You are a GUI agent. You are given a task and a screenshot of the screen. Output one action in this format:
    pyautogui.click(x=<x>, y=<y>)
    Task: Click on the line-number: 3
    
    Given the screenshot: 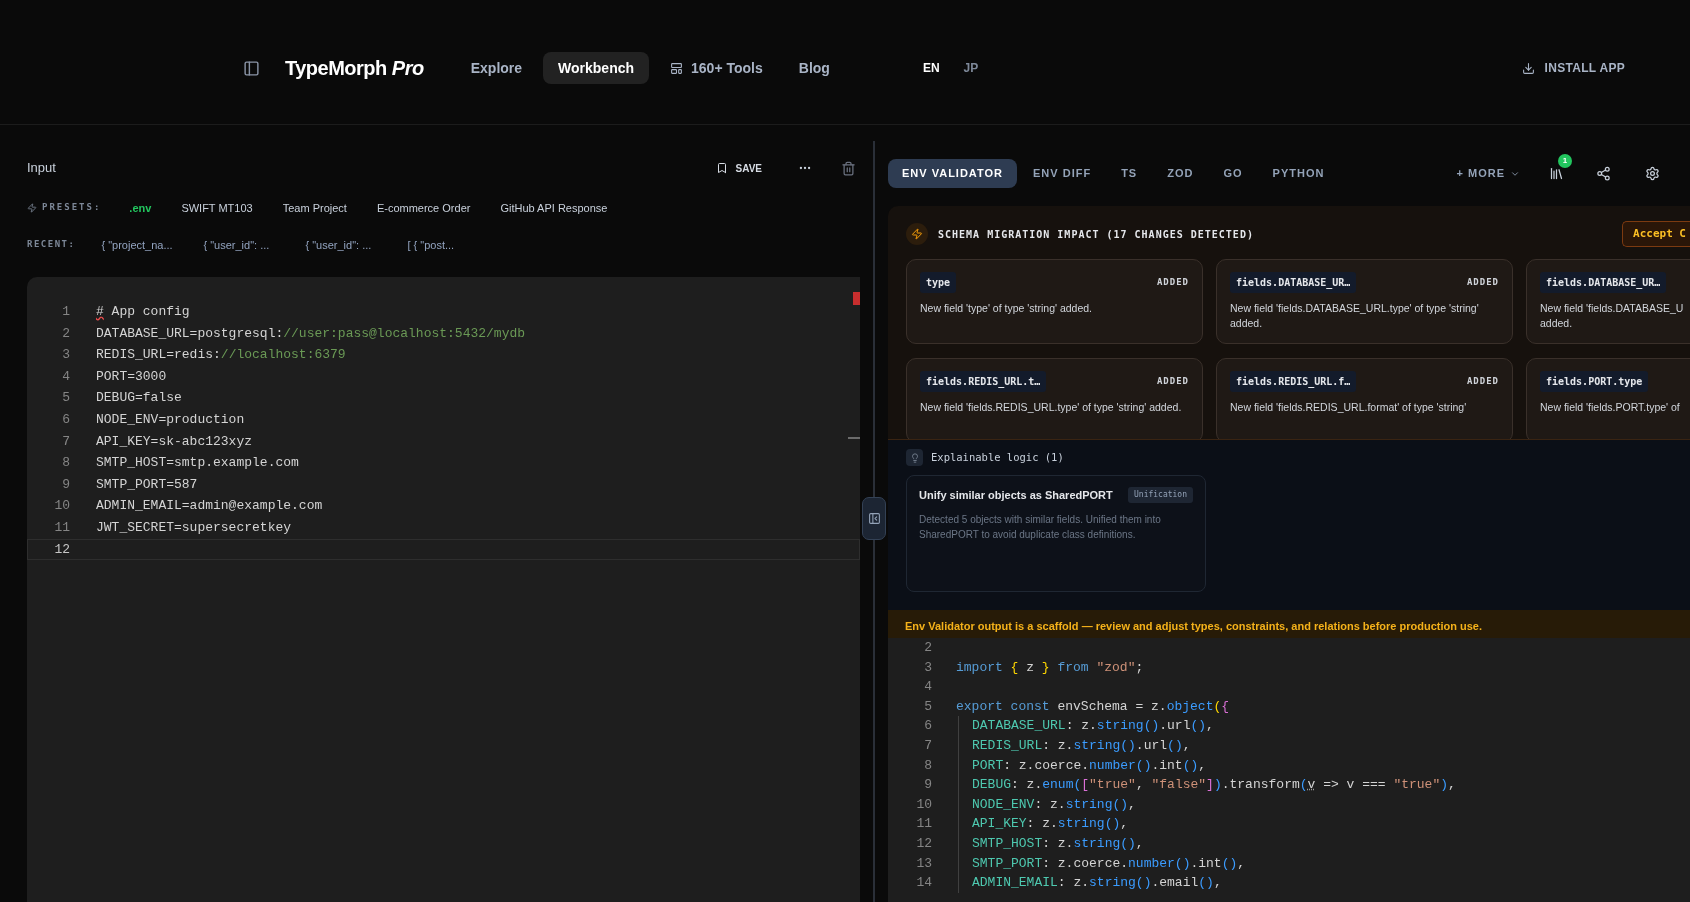 What is the action you would take?
    pyautogui.click(x=65, y=355)
    